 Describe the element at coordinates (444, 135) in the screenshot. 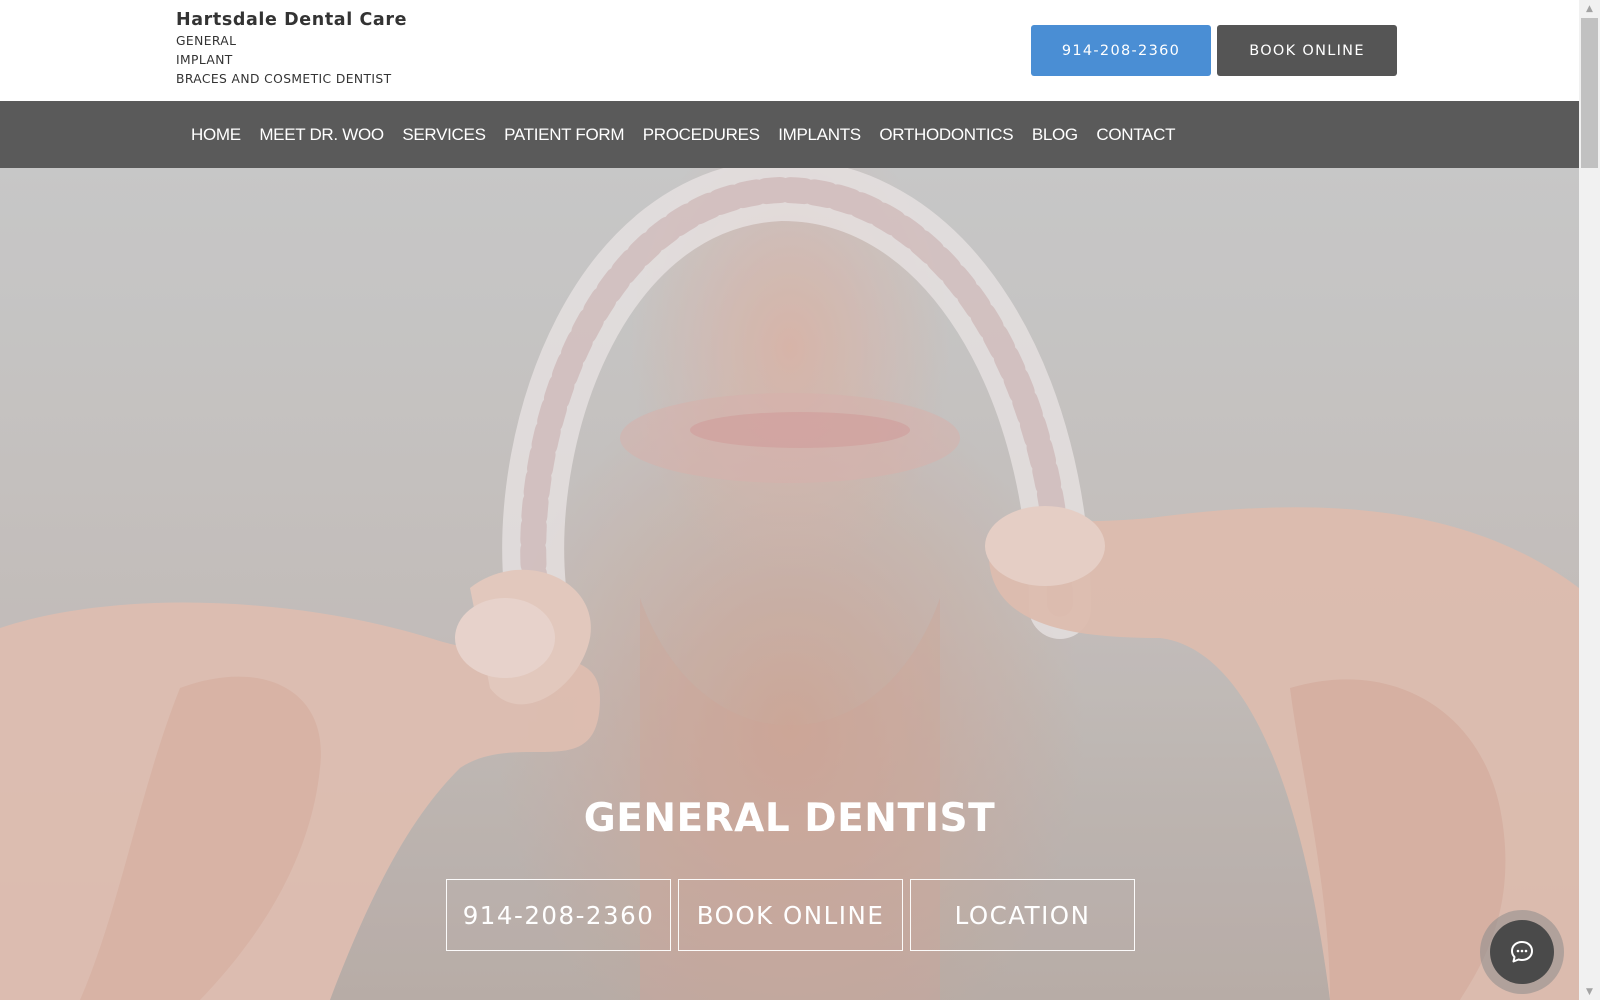

I see `nav-item-services: SERVICES` at that location.